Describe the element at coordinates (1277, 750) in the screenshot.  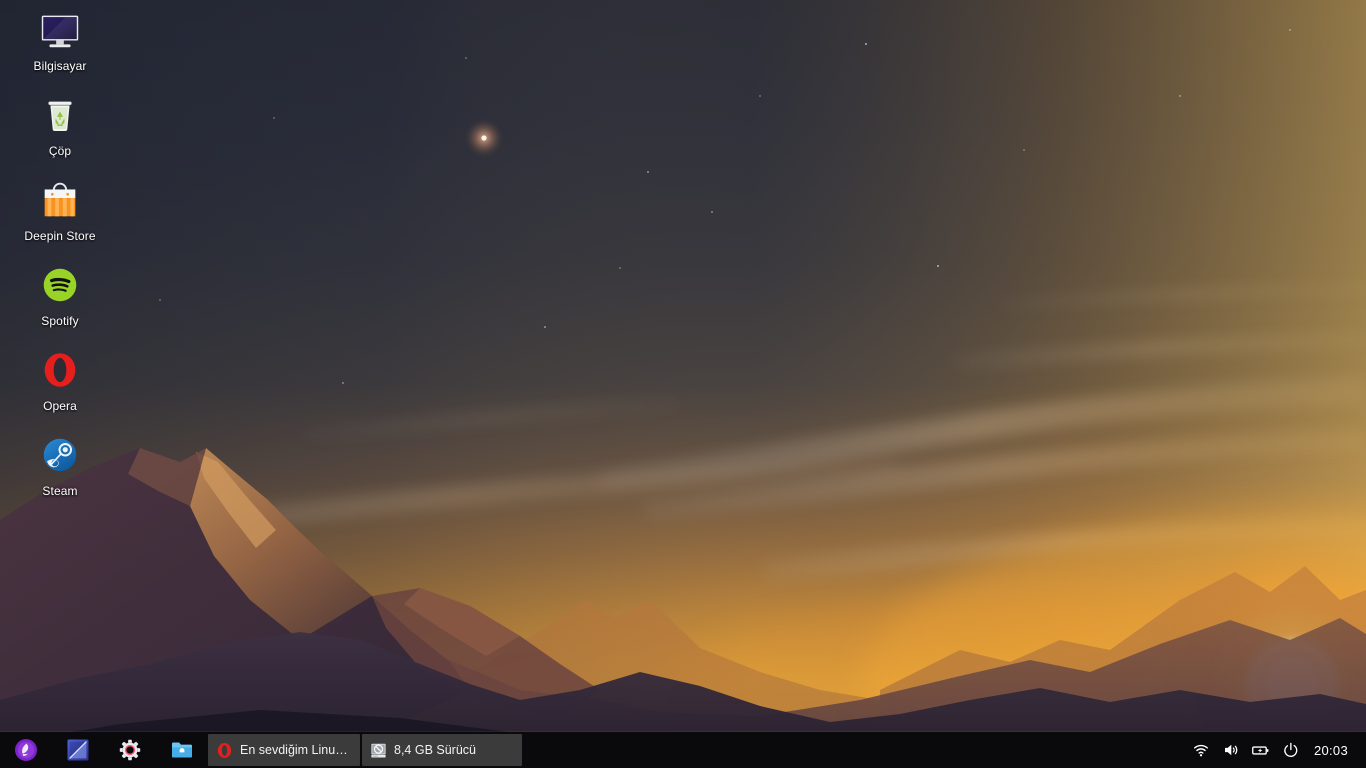
I see `system-tray: 20:03` at that location.